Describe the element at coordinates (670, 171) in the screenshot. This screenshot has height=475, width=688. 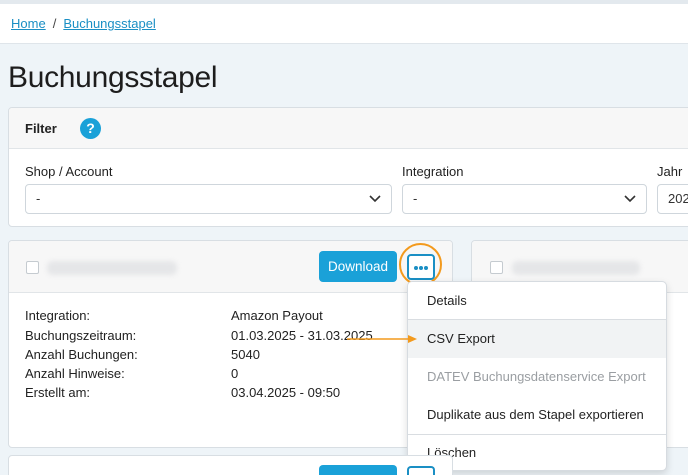
I see `jahr-label: Jahr` at that location.